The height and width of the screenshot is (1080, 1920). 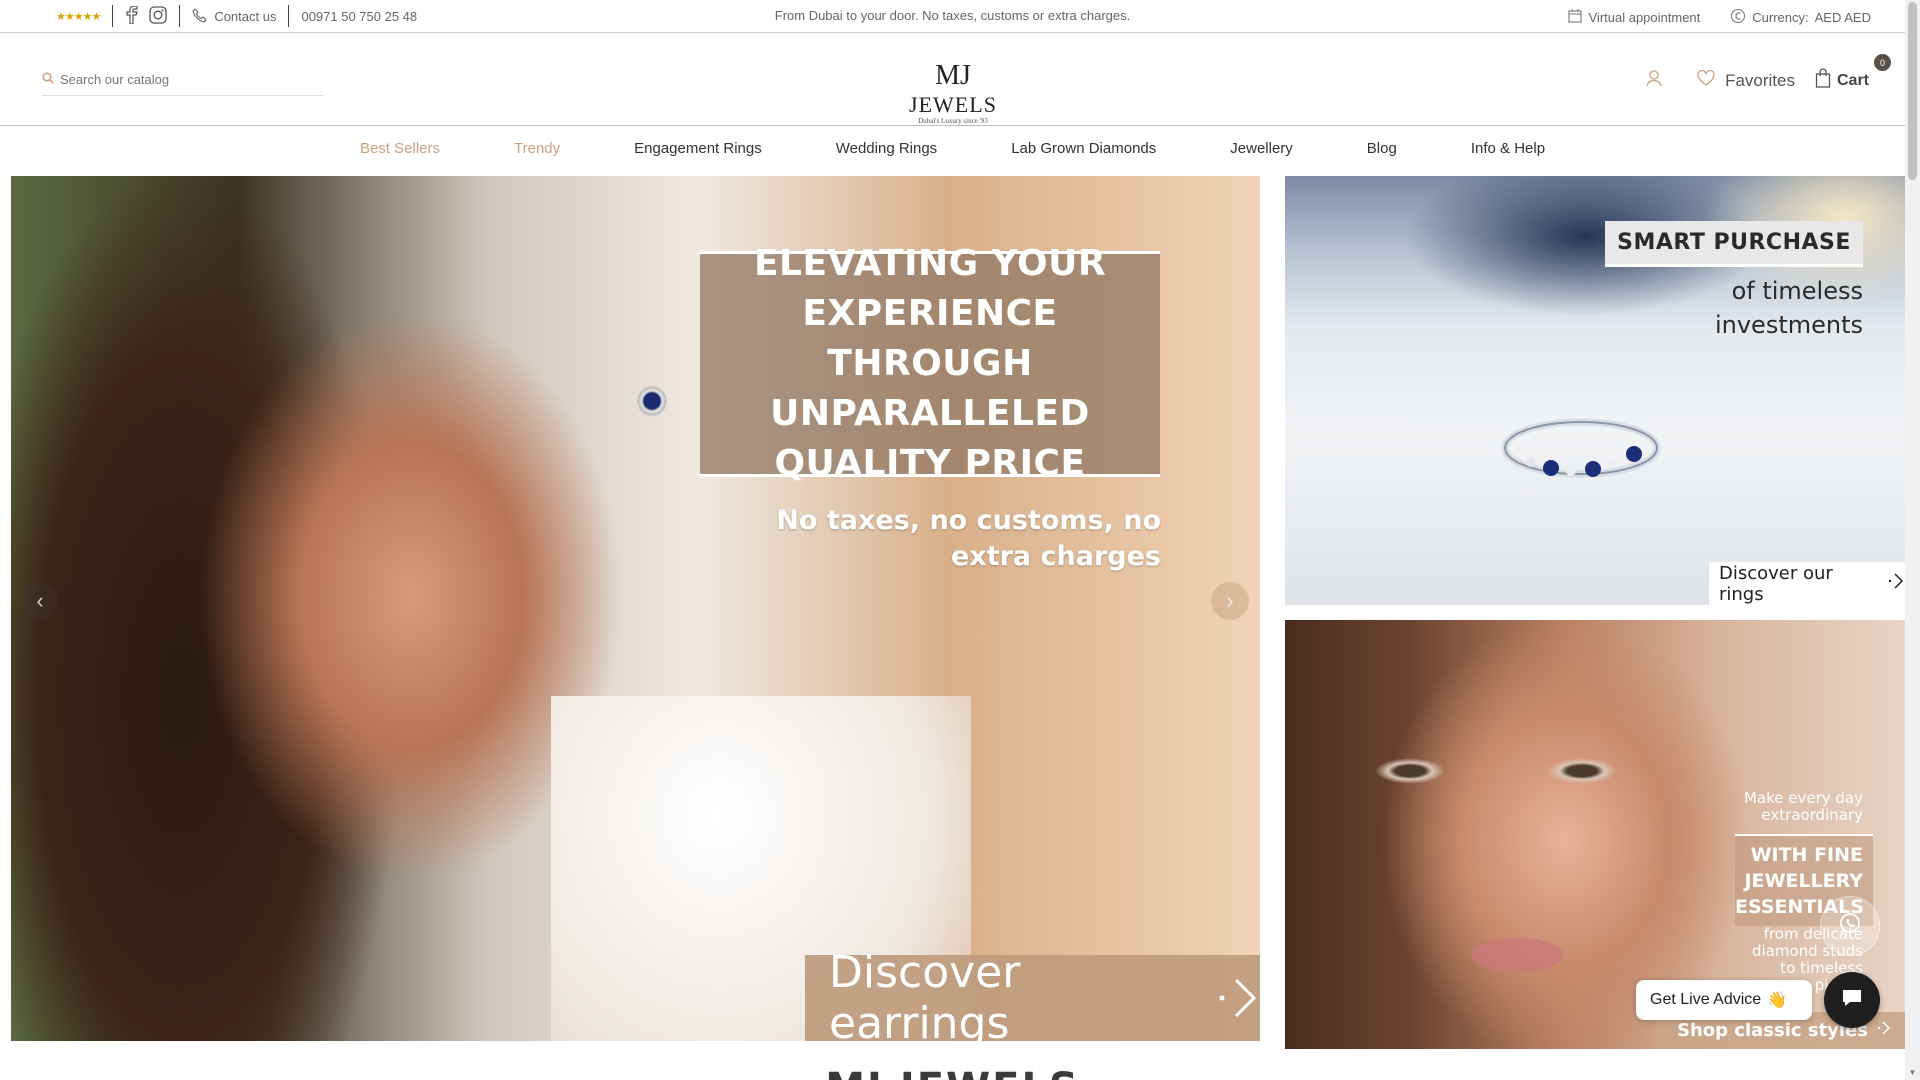 I want to click on classic-banner-tagline: Make every day extraordinary, so click(x=1803, y=807).